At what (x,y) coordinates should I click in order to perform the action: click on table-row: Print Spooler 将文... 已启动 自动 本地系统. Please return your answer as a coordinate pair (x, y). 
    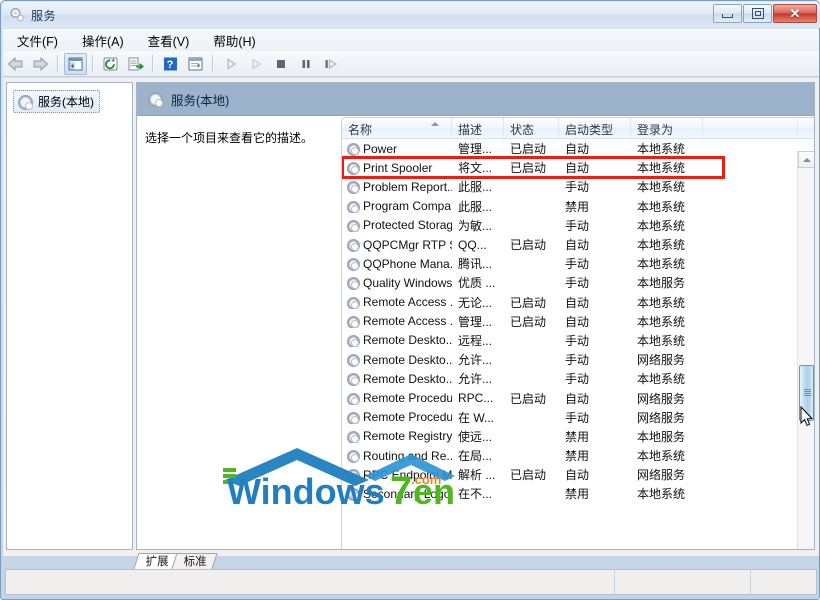
    Looking at the image, I should click on (578, 167).